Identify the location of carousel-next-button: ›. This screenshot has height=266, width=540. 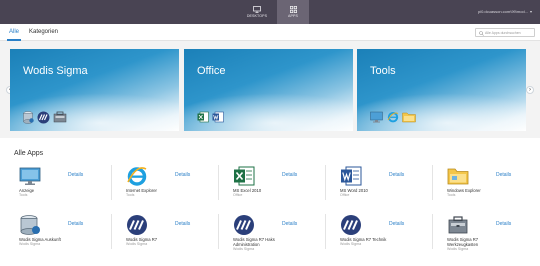
(530, 90).